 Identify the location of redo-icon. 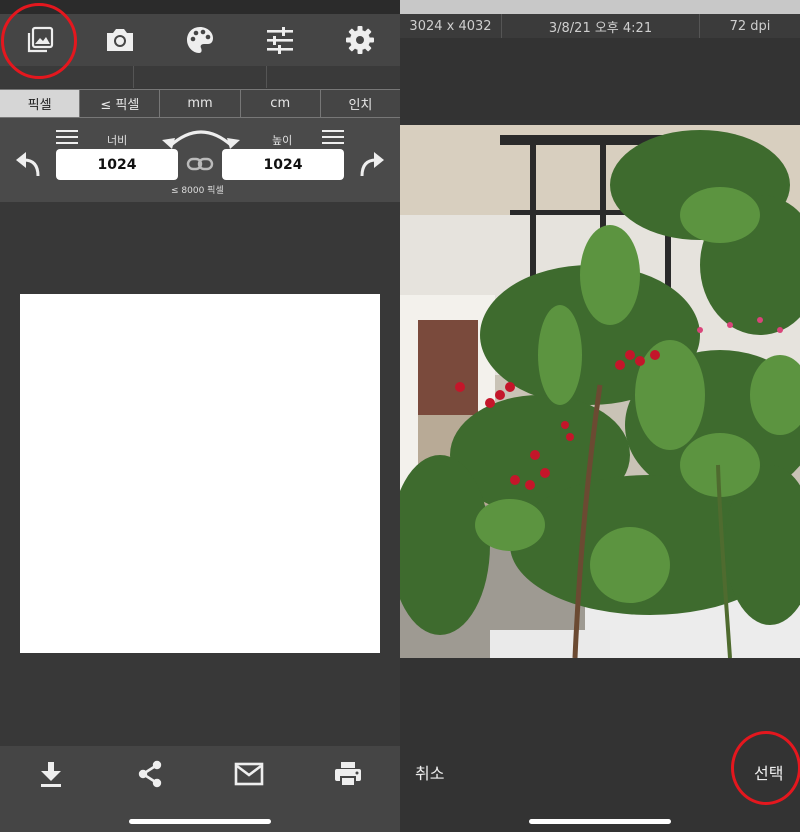
(372, 164).